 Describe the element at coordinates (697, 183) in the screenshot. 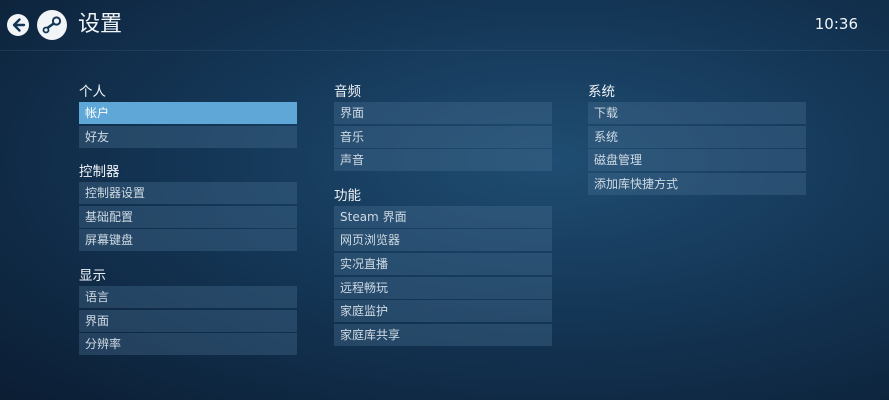

I see `menu-item-add-library-shortcut: 添加库快捷方式` at that location.